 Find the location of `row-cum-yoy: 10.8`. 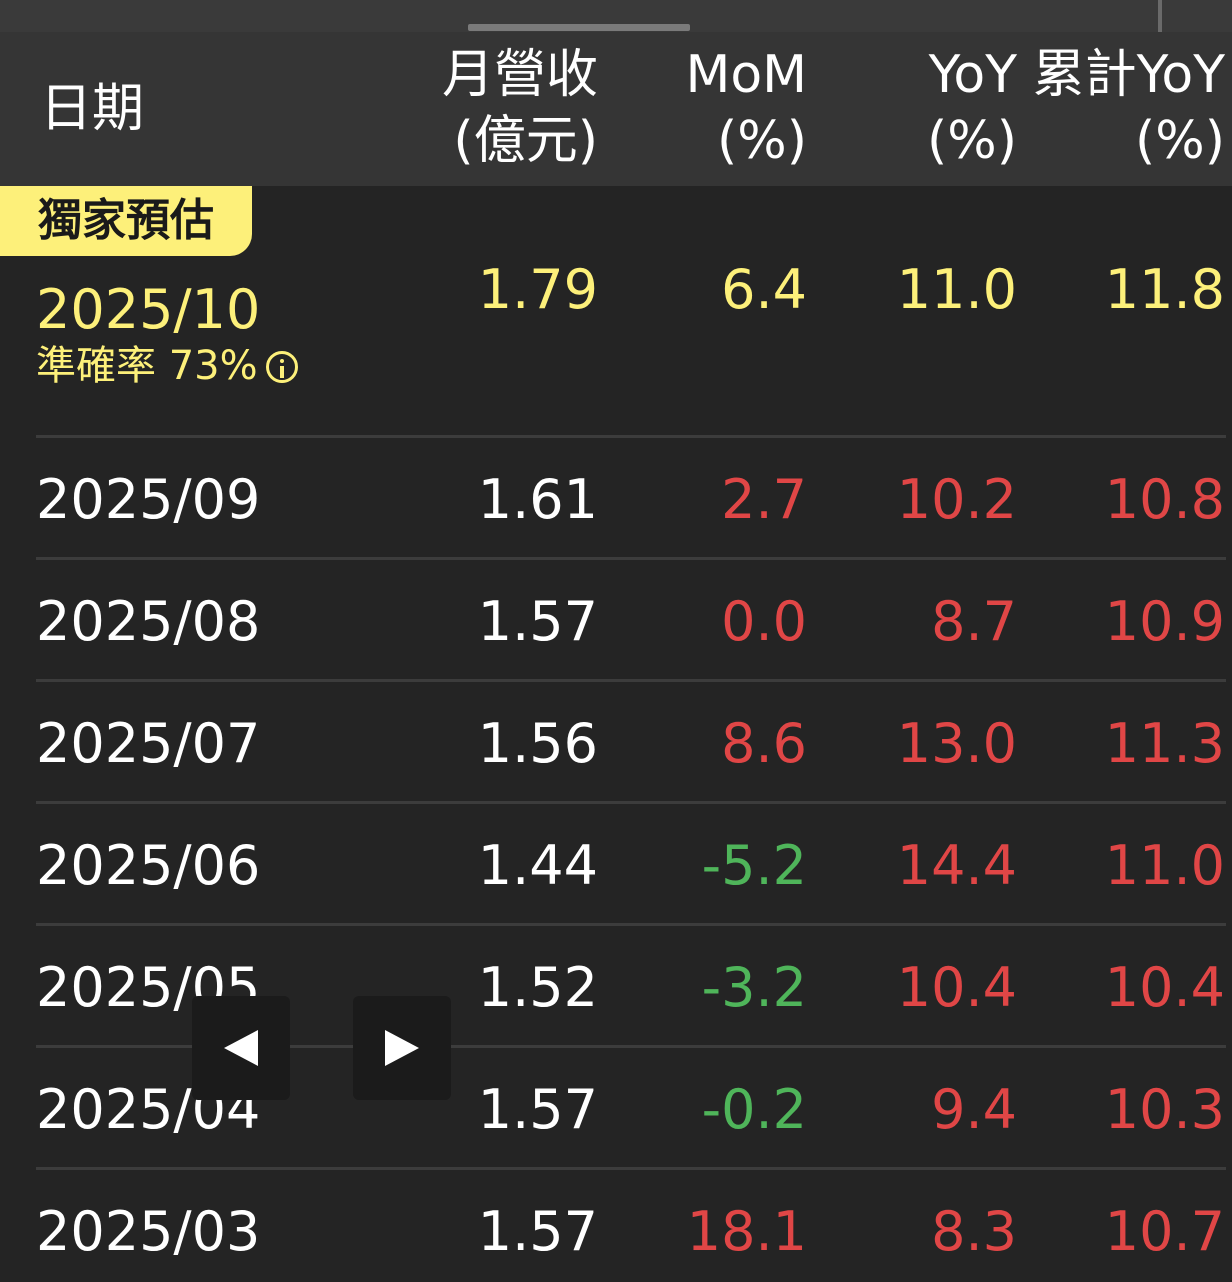

row-cum-yoy: 10.8 is located at coordinates (1164, 499).